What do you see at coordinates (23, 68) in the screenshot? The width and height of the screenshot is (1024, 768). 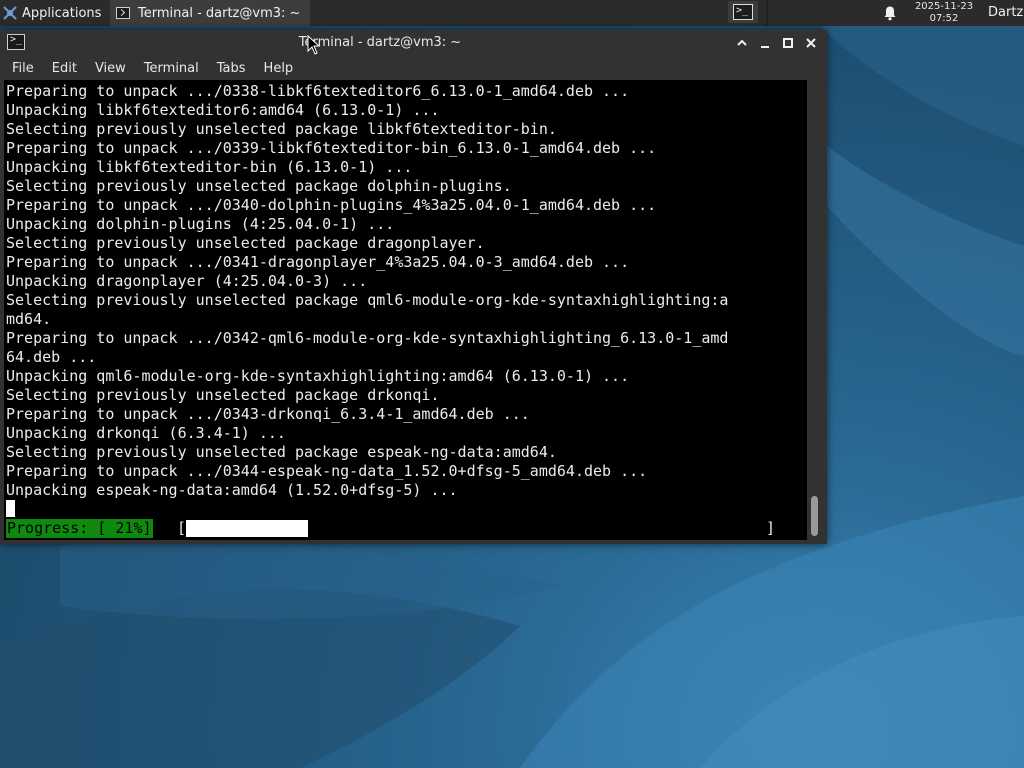 I see `menu-file: File` at bounding box center [23, 68].